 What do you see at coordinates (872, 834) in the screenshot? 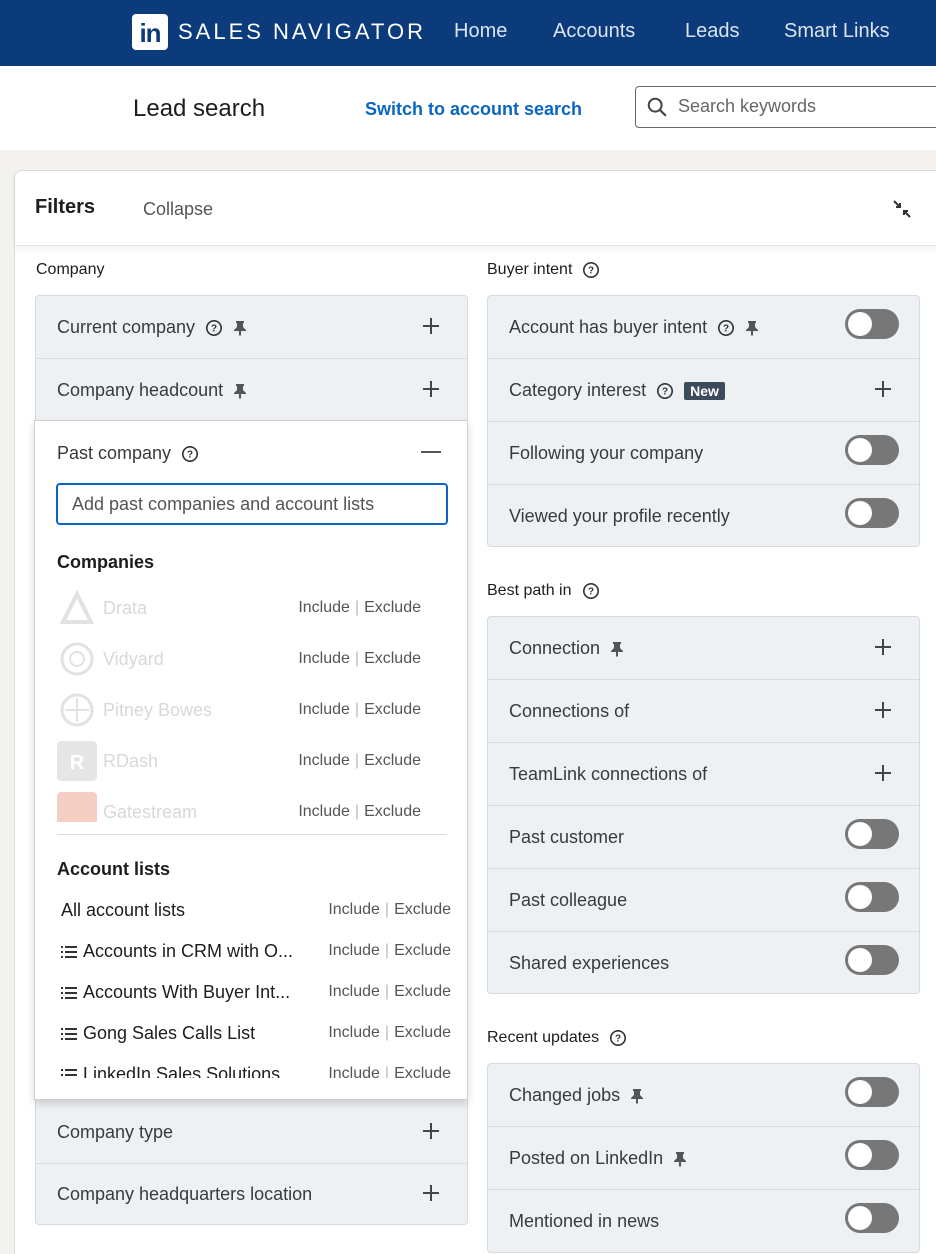
I see `past-customer-toggle` at bounding box center [872, 834].